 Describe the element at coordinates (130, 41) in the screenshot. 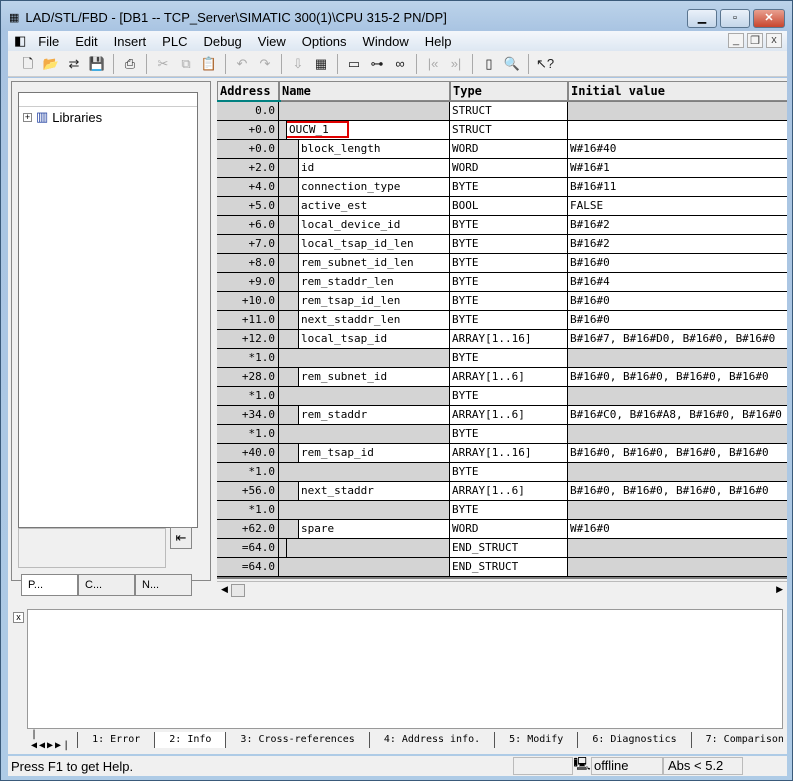

I see `menu-insert: Insert` at that location.